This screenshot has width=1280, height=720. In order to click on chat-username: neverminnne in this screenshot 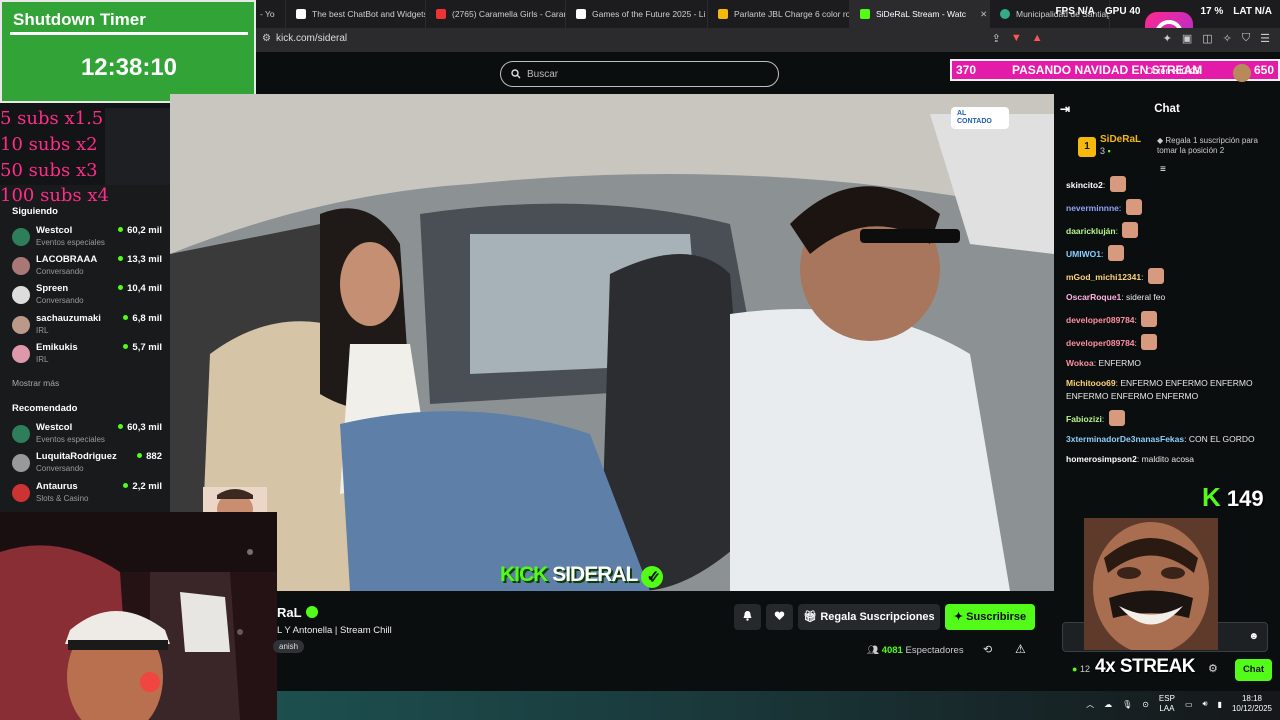, I will do `click(1092, 208)`.